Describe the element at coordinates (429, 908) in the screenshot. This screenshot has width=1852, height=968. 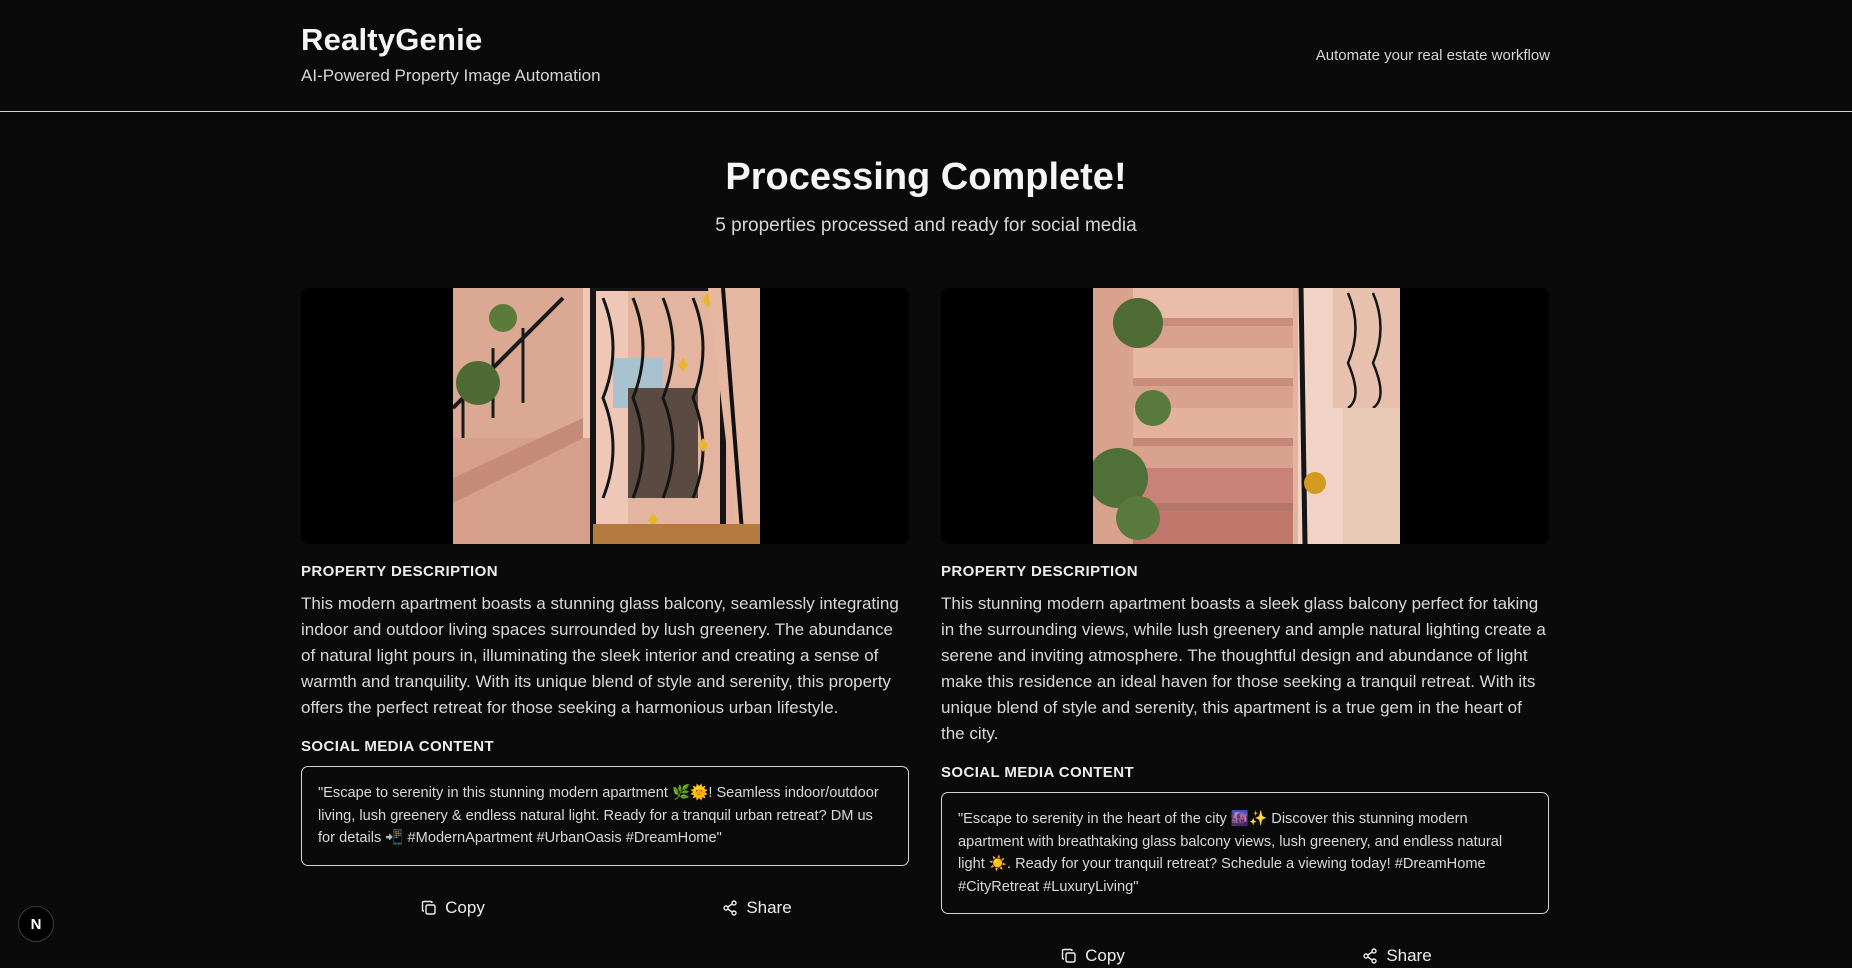
I see `copy-icon` at that location.